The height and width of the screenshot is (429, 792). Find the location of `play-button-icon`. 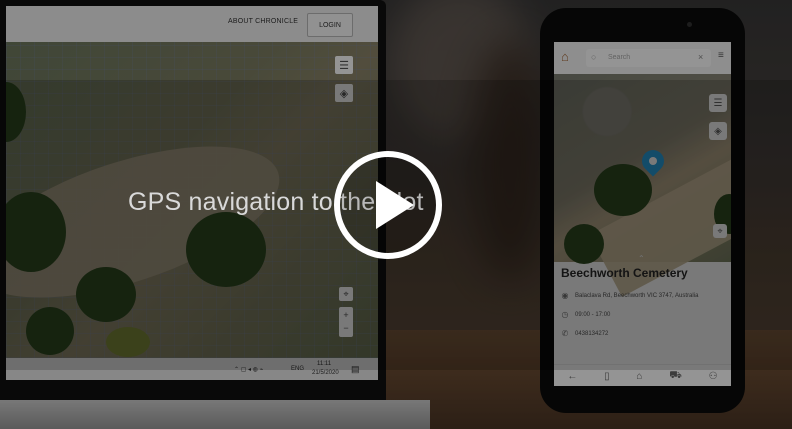

play-button-icon is located at coordinates (388, 205).